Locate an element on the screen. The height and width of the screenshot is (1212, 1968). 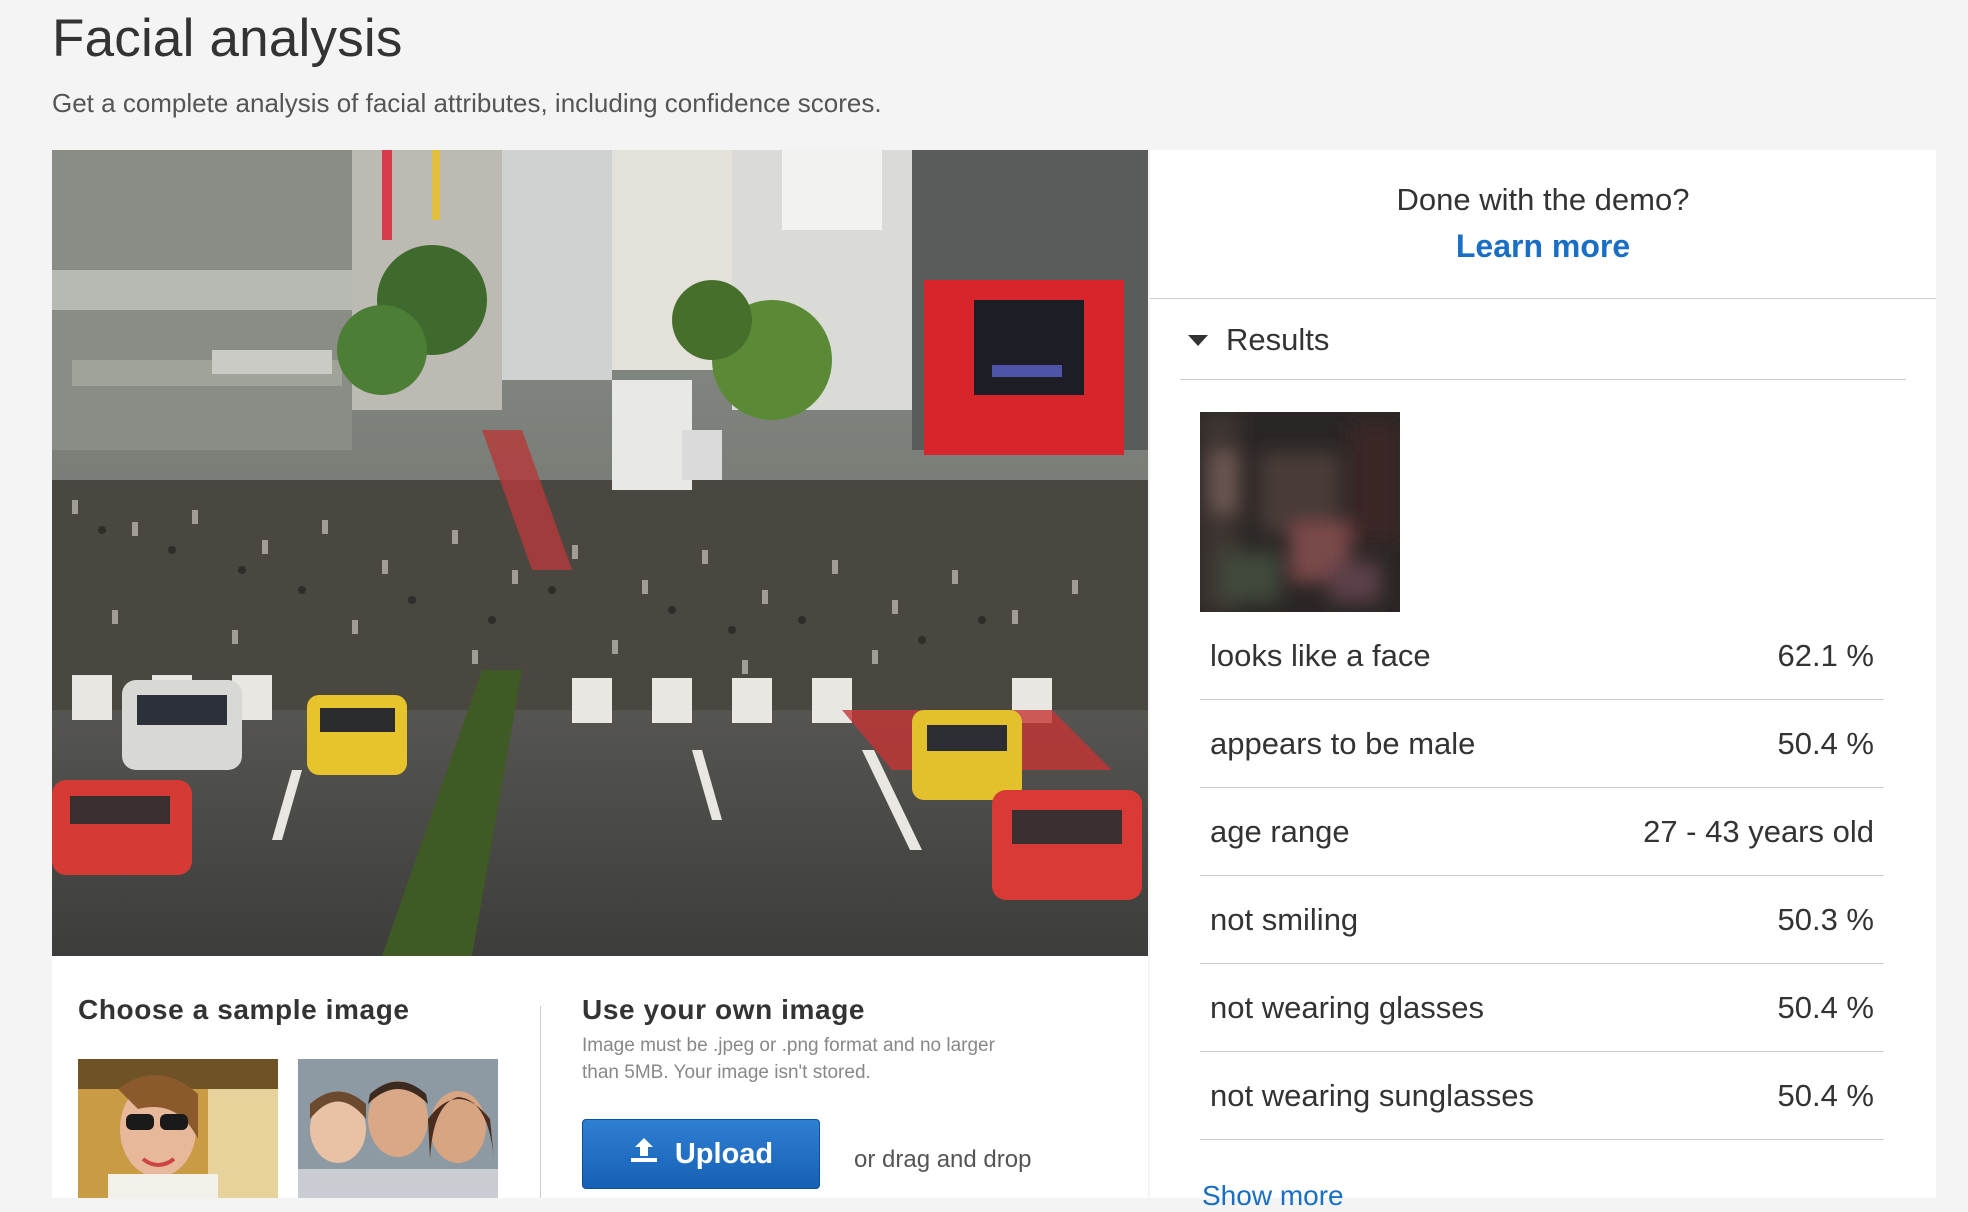
own-image-heading: Use your own image is located at coordinates (724, 1009).